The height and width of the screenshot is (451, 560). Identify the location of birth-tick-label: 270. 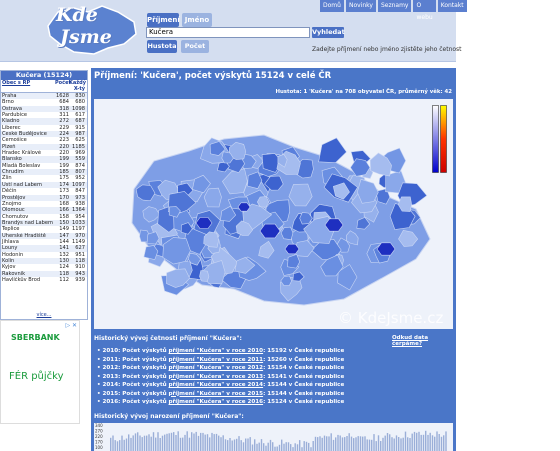
(99, 431).